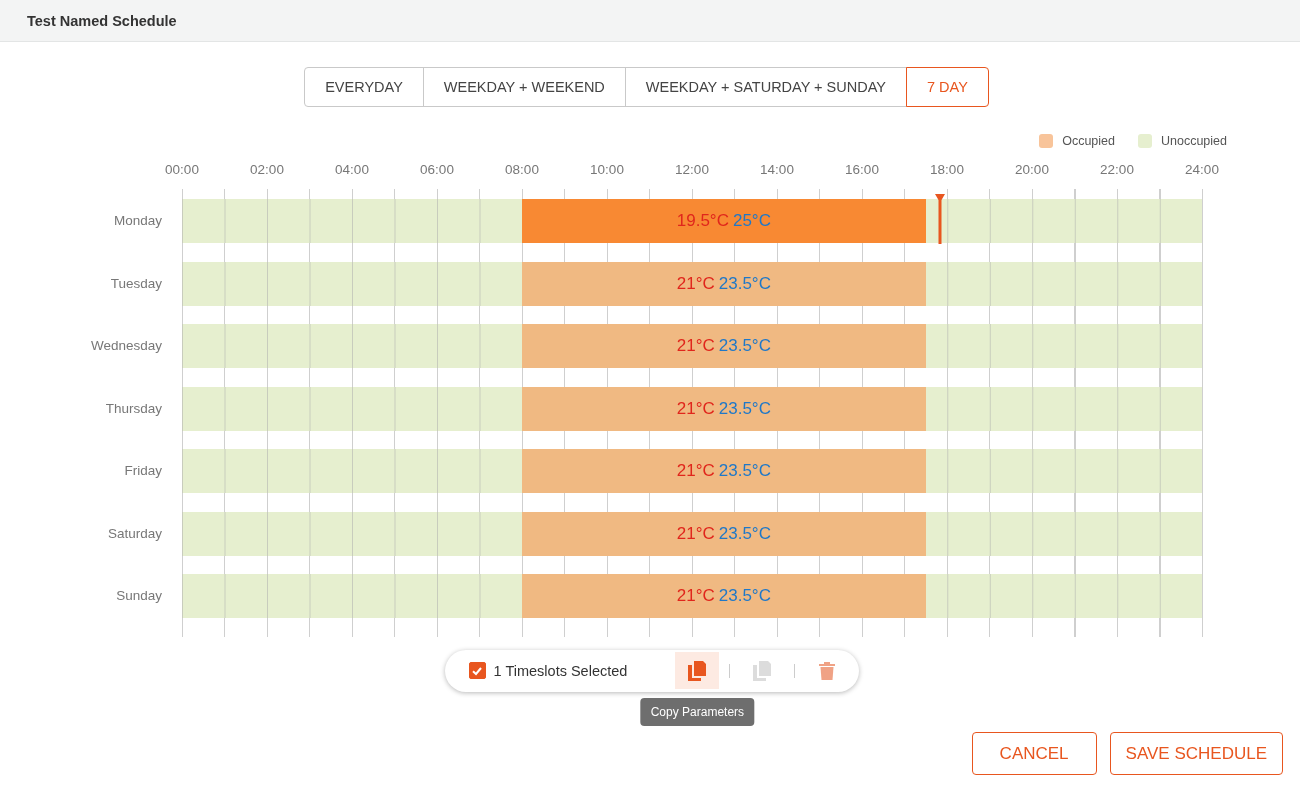 This screenshot has height=797, width=1300. What do you see at coordinates (1032, 169) in the screenshot?
I see `time-label: 20:00` at bounding box center [1032, 169].